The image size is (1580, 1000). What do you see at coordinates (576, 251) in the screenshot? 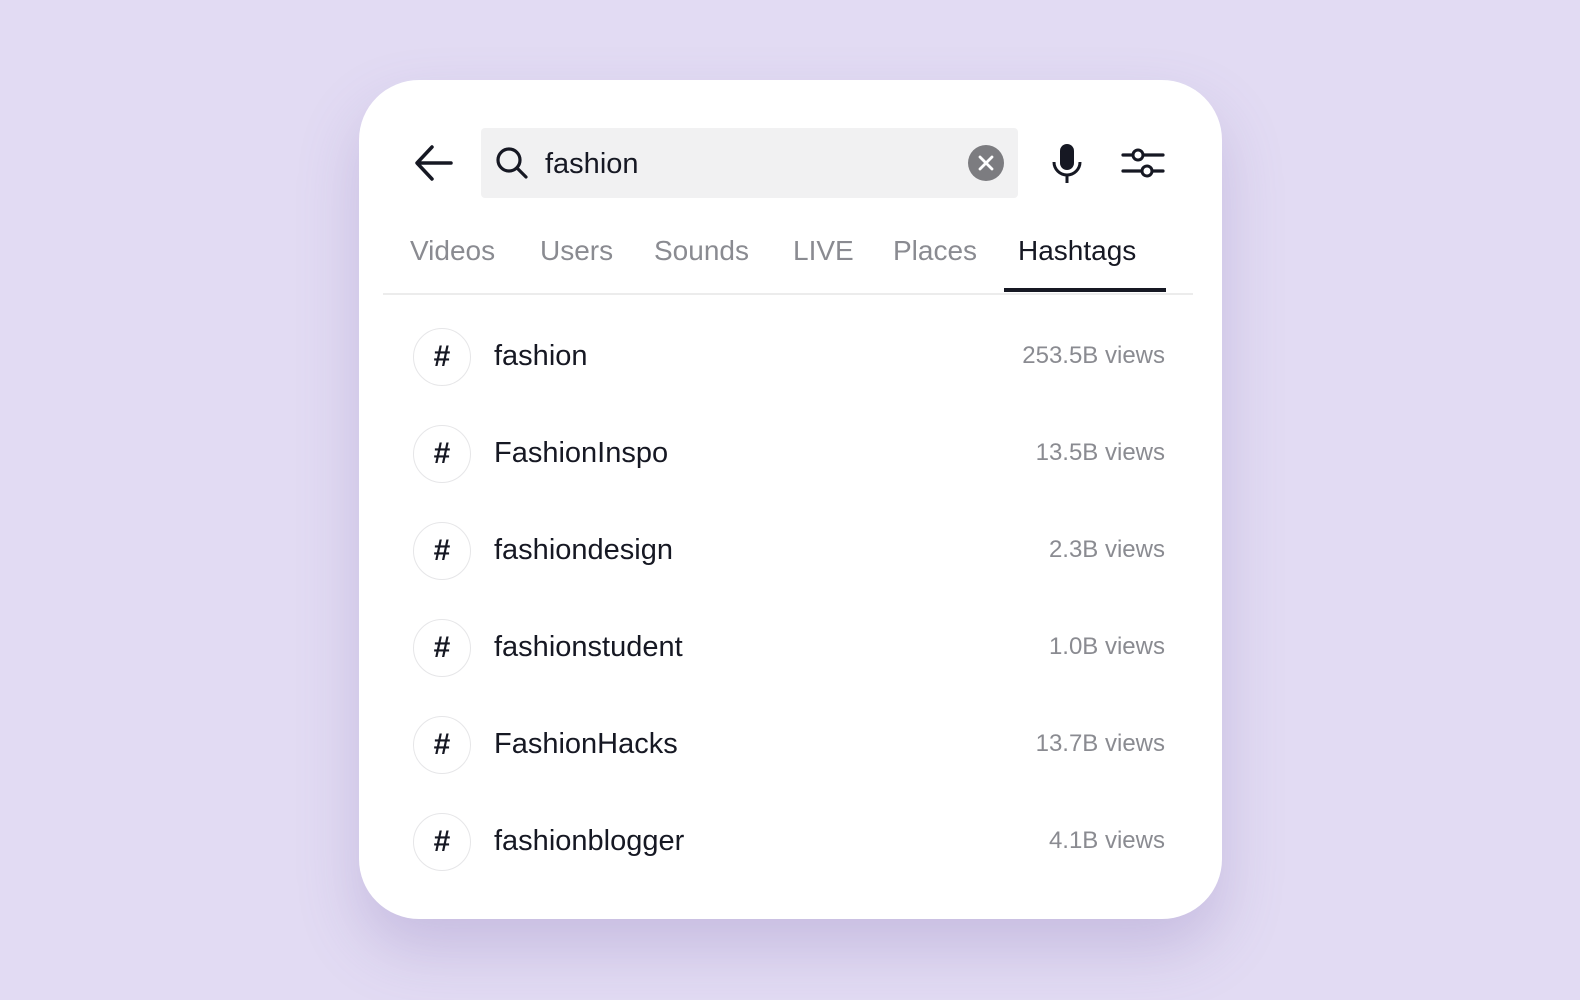
I see `tab-users: Users` at bounding box center [576, 251].